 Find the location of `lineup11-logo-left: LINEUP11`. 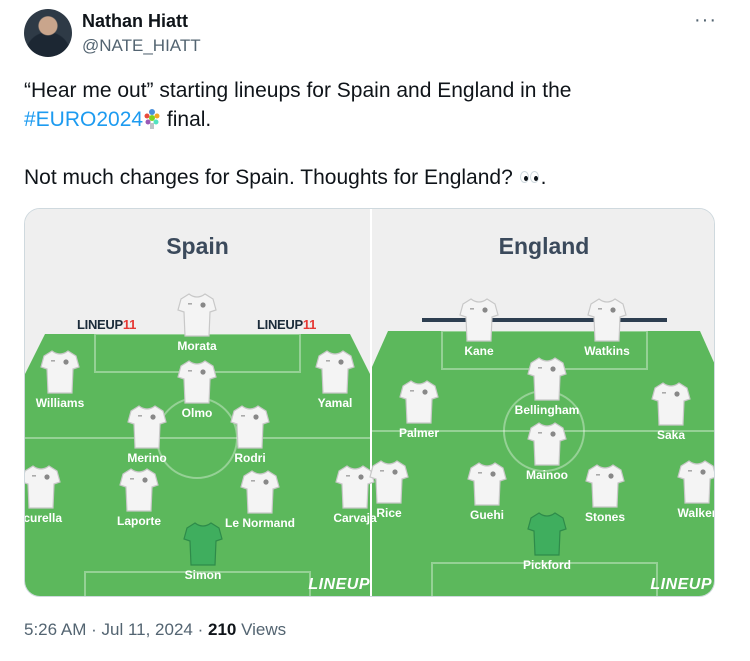

lineup11-logo-left: LINEUP11 is located at coordinates (106, 324).